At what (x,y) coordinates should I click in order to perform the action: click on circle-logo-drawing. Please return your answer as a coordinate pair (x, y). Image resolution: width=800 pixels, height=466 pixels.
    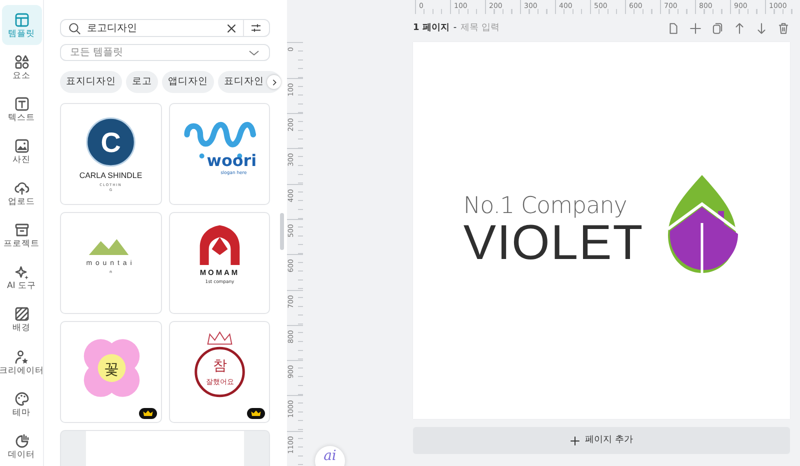
    Looking at the image, I should click on (111, 142).